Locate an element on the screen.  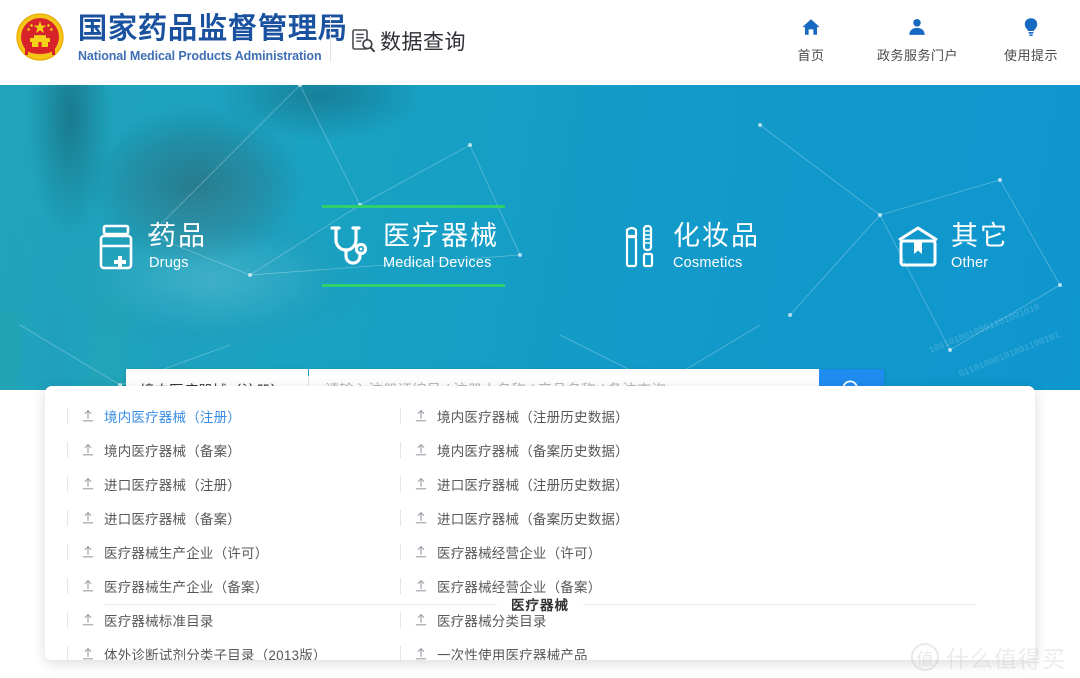
nav-item-usage-tips: 使用提示 is located at coordinates (1031, 39).